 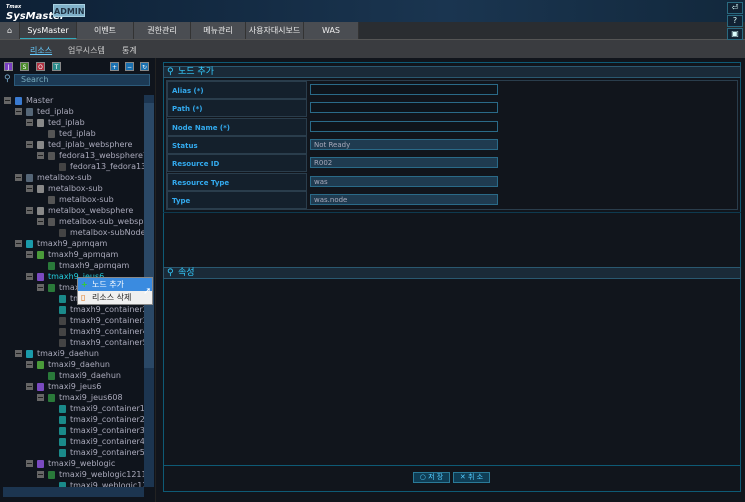 I want to click on tree-node: tmaxi9_jeus6, so click(x=72, y=386).